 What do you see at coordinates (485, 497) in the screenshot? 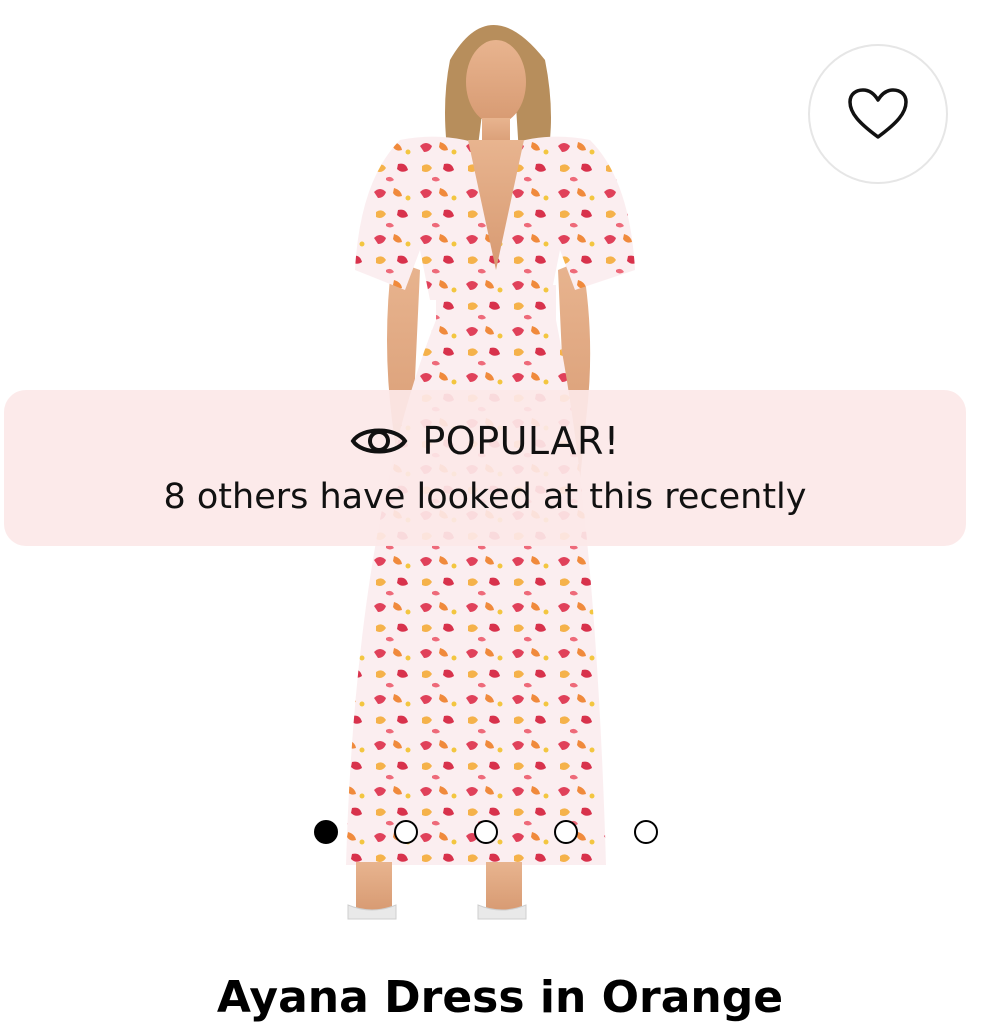
I see `popular-message: 8 others have looked at this recently` at bounding box center [485, 497].